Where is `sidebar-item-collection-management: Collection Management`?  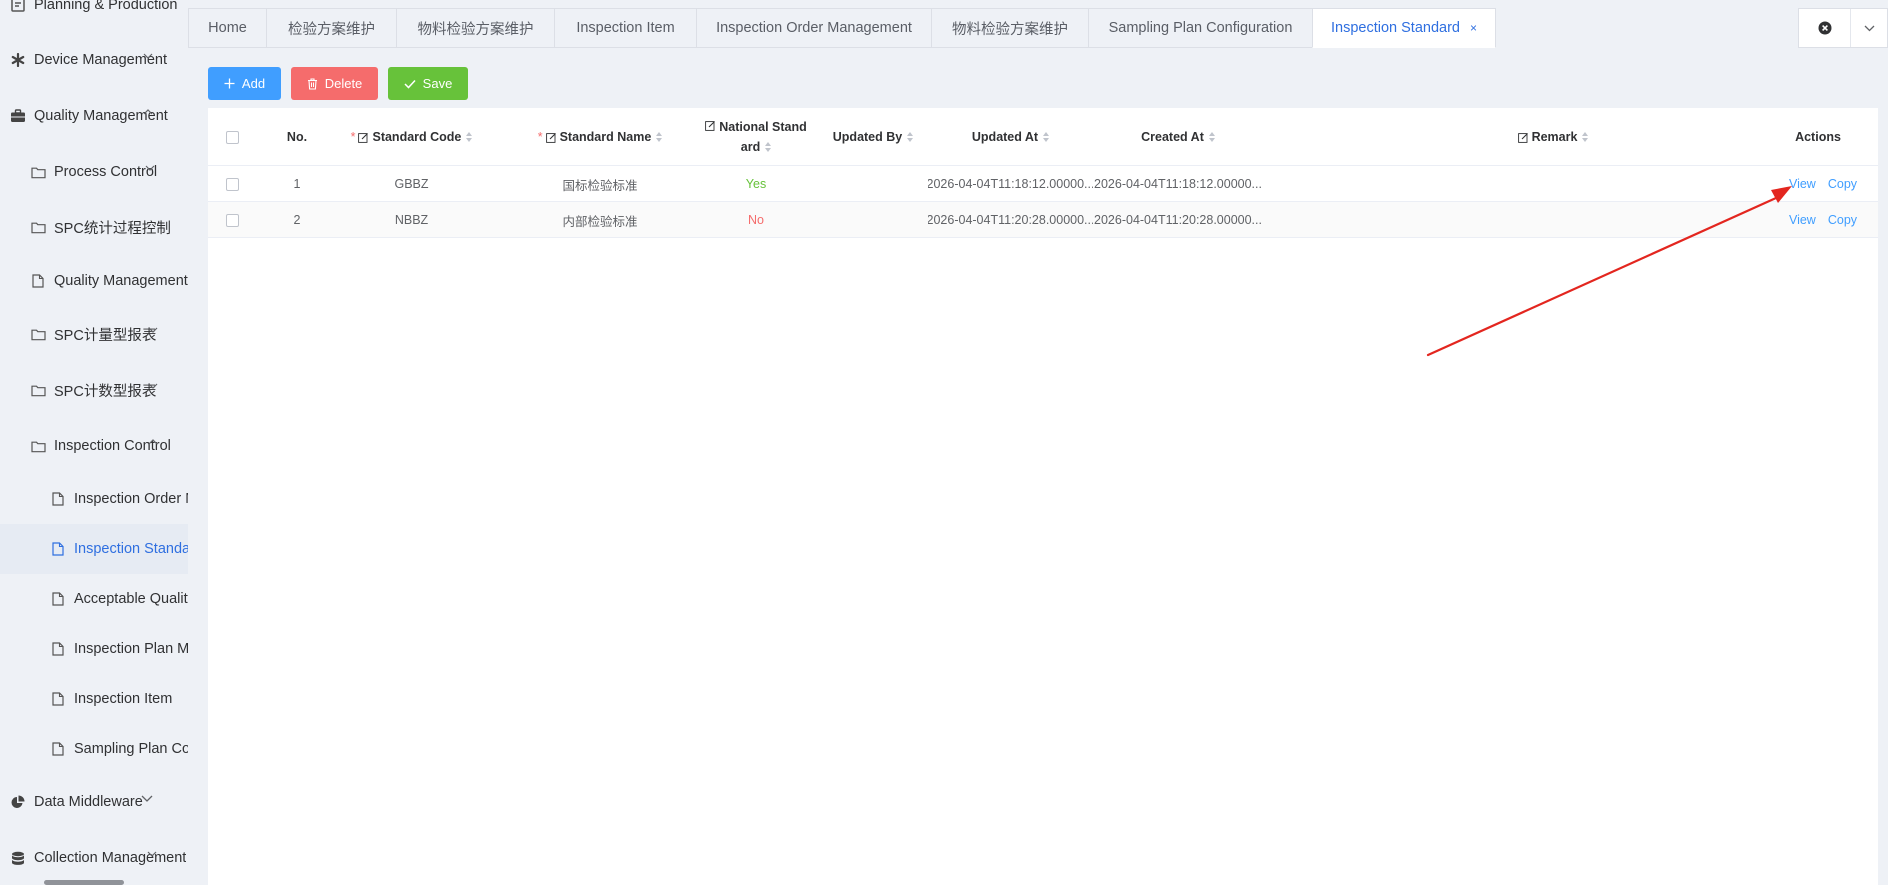
sidebar-item-collection-management: Collection Management is located at coordinates (94, 858).